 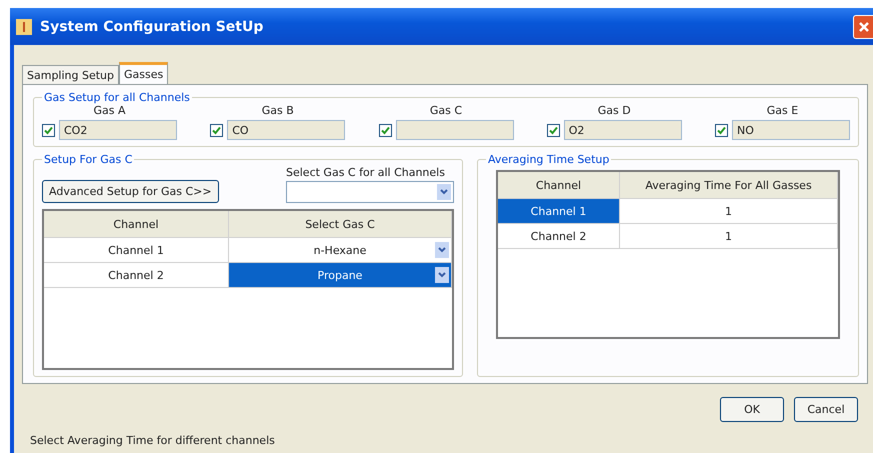 I want to click on gas-field: NO, so click(x=791, y=130).